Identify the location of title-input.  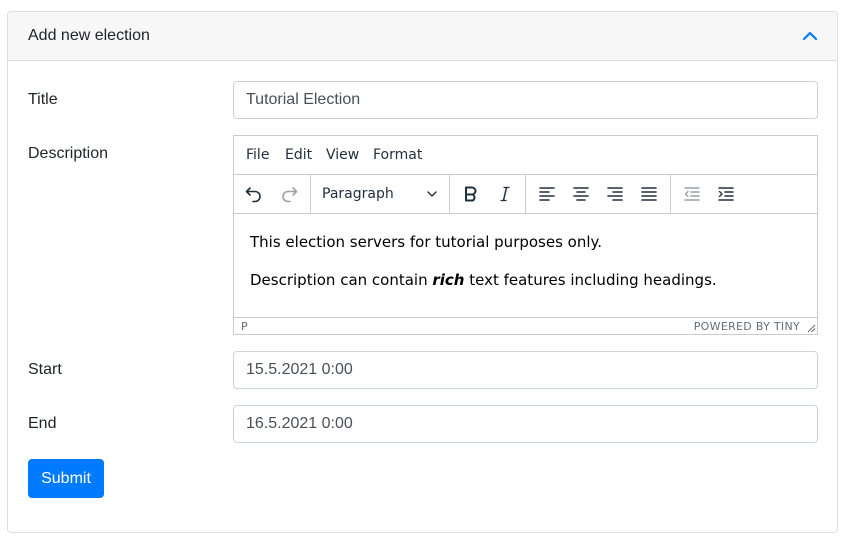
(525, 100).